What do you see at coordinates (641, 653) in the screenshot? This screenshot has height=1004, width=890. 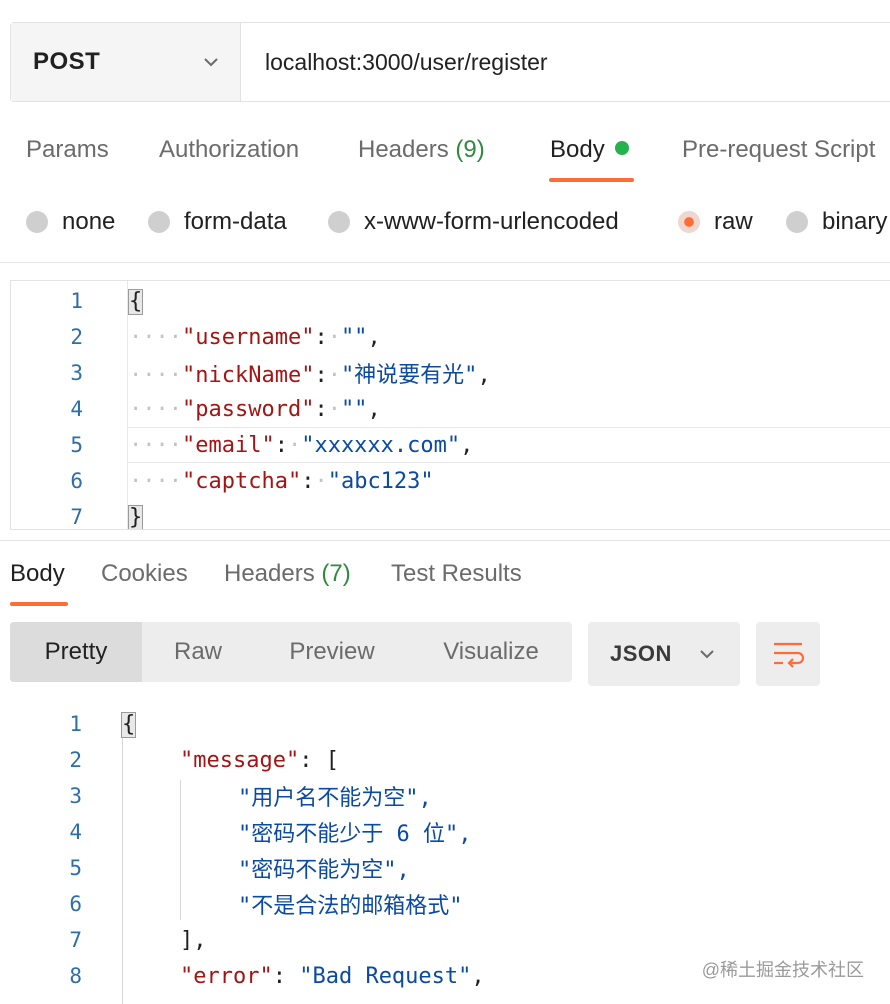 I see `format-label: JSON` at bounding box center [641, 653].